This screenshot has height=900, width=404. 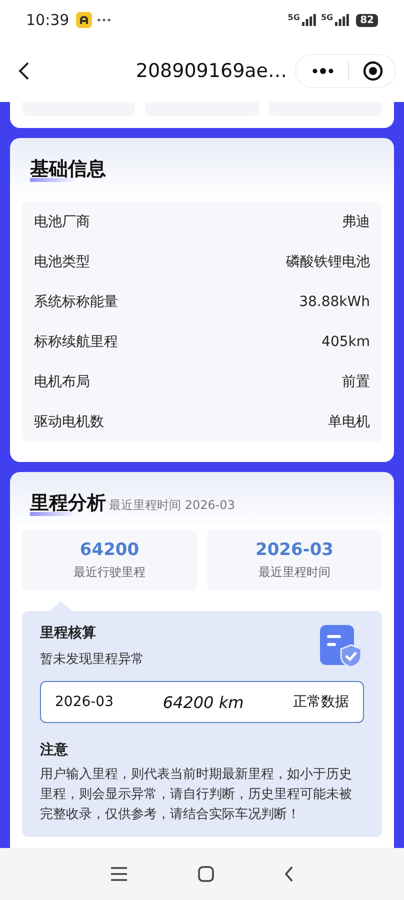 What do you see at coordinates (54, 750) in the screenshot?
I see `note-title: 注意` at bounding box center [54, 750].